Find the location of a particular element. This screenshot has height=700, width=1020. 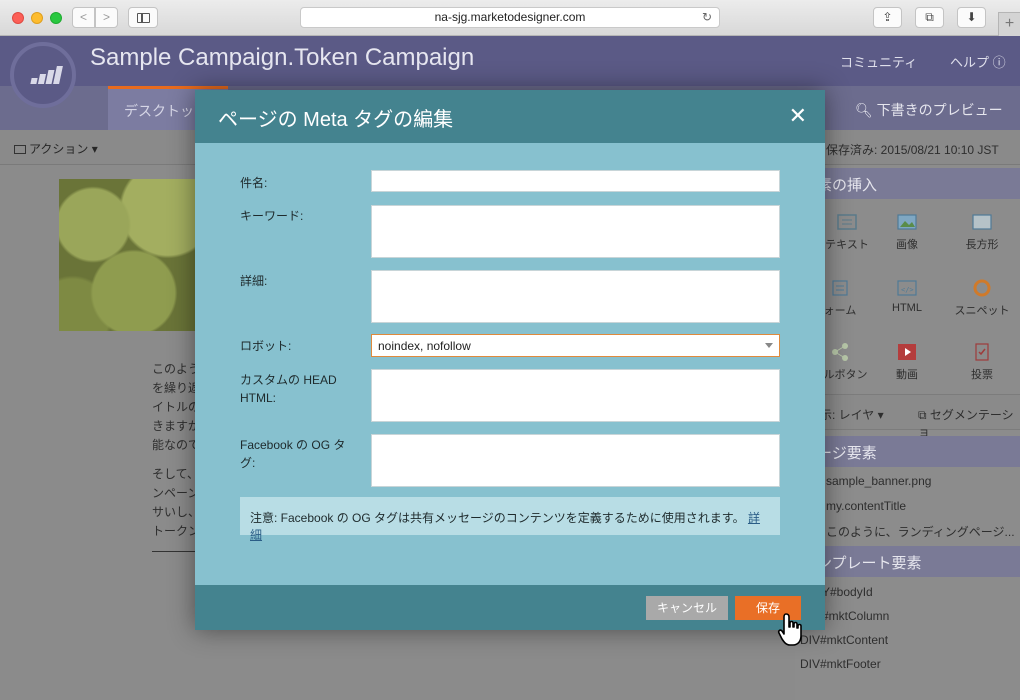

sidebar-toggle-button is located at coordinates (143, 17).